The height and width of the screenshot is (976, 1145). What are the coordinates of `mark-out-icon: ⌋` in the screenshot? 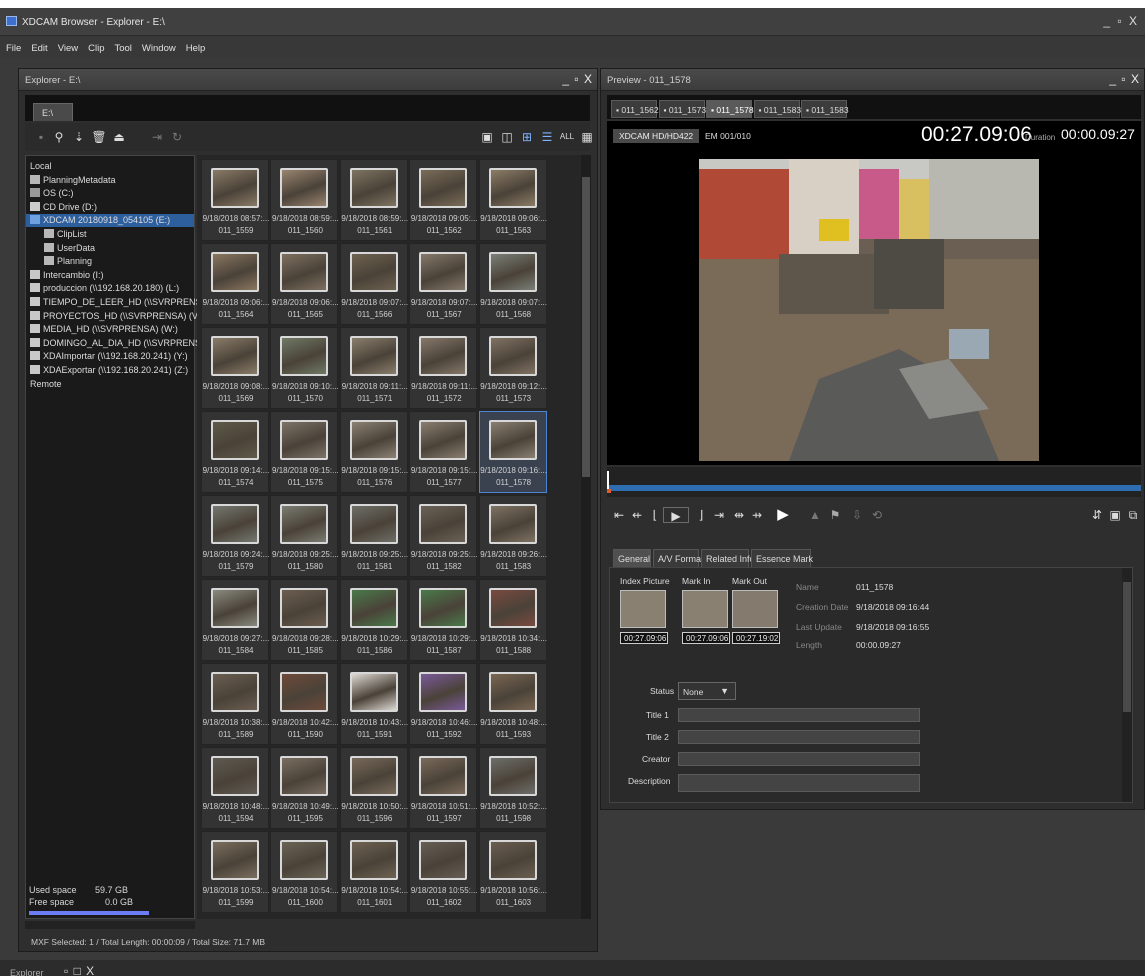 It's located at (701, 515).